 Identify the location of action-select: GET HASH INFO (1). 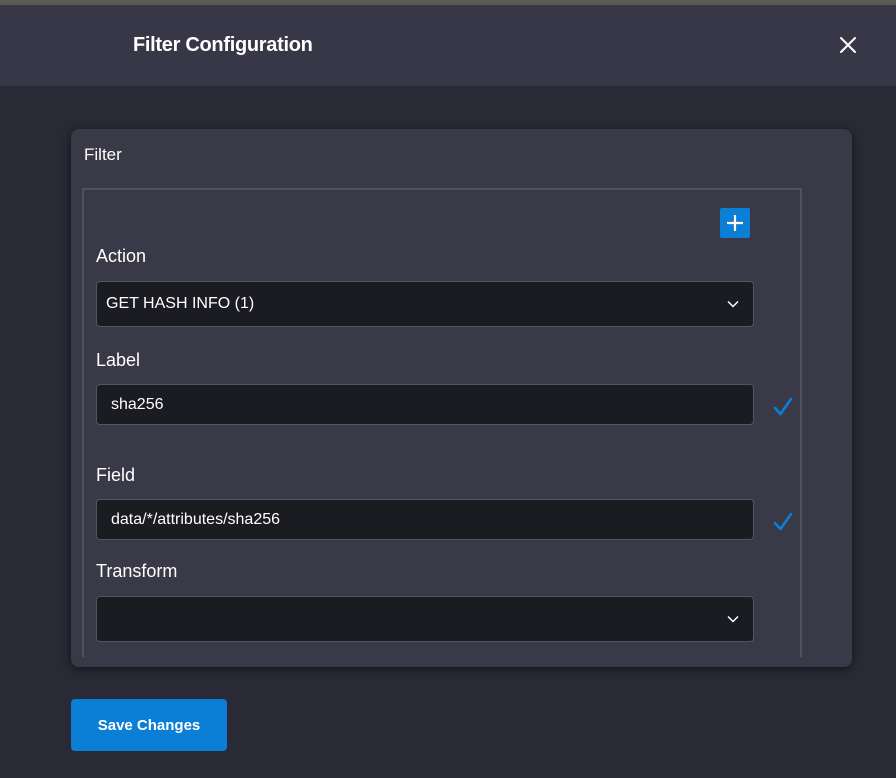
(425, 304).